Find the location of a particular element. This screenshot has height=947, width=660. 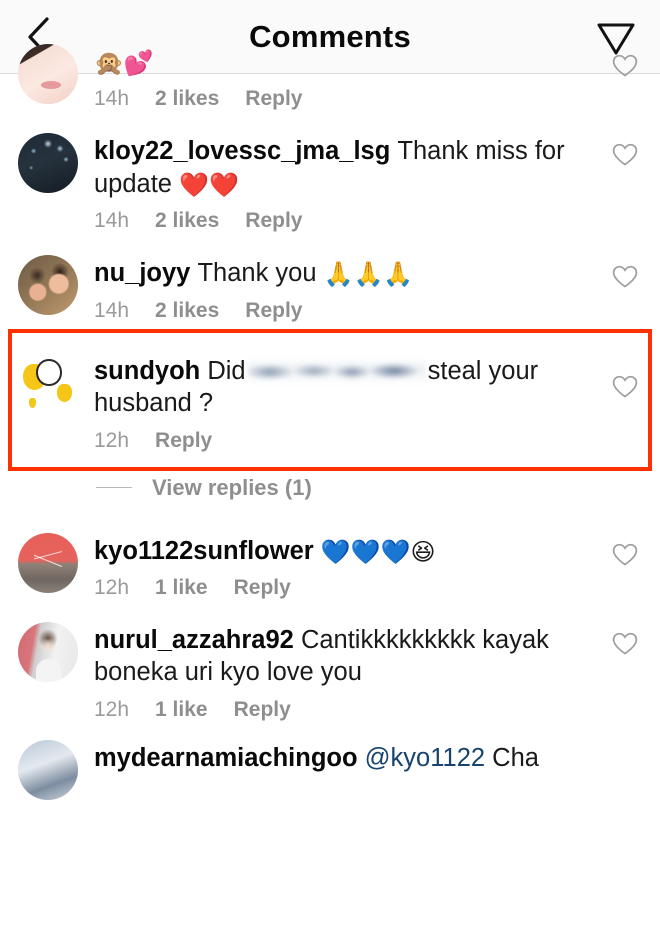

comment-text: mydearnamiachingoo @kyo1122 Cha is located at coordinates (368, 758).